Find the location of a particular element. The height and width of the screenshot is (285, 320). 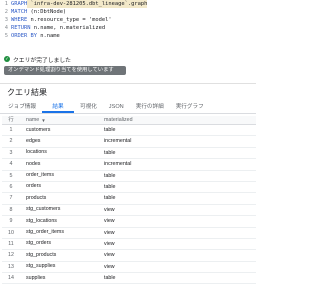

row-number: 8 is located at coordinates (11, 209).